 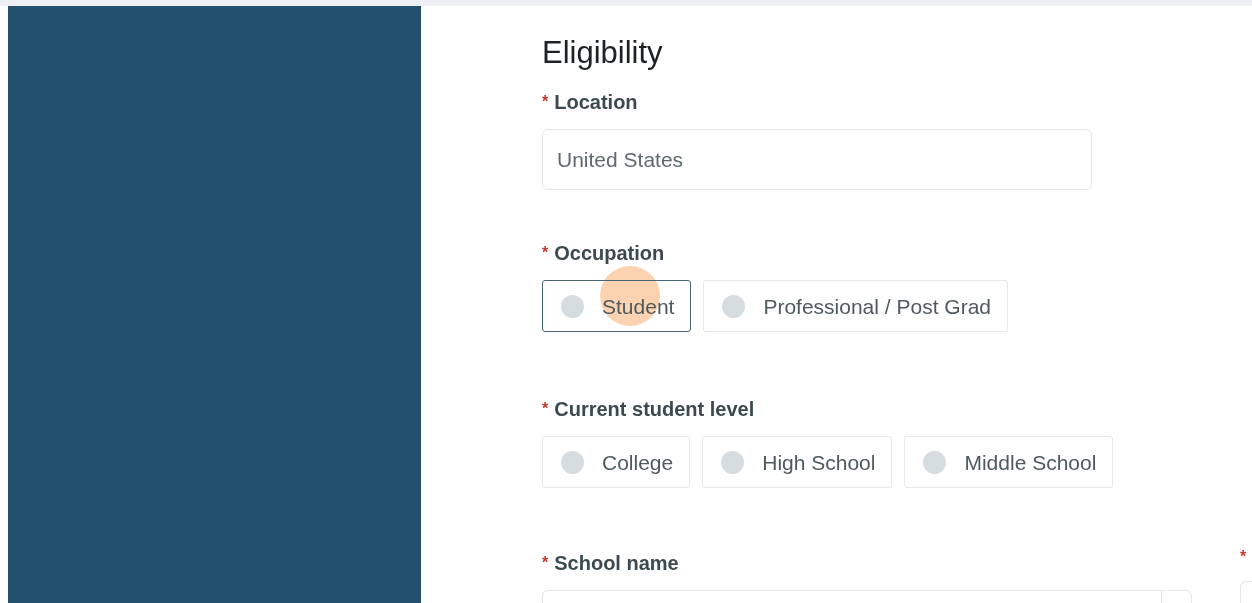 I want to click on radio-option: College, so click(x=616, y=462).